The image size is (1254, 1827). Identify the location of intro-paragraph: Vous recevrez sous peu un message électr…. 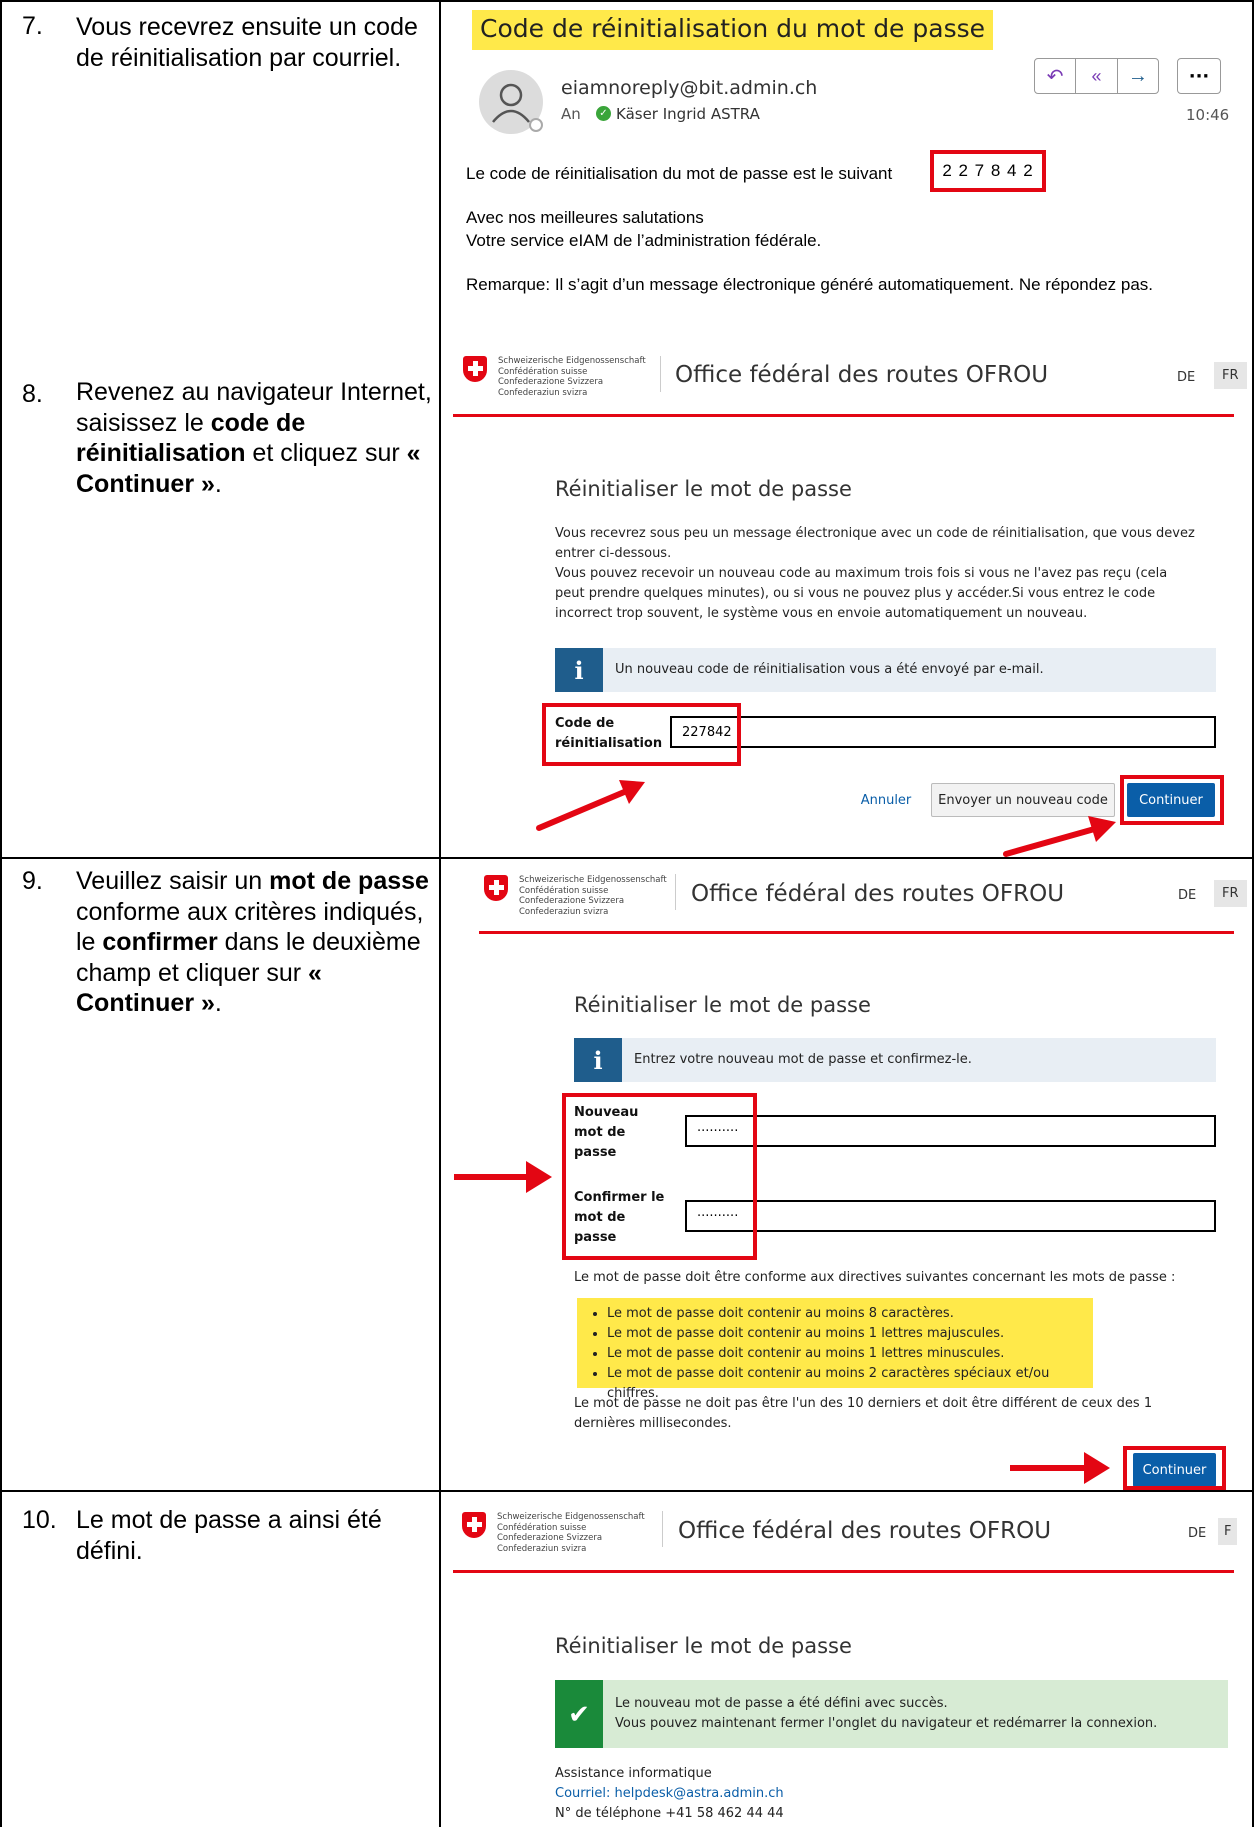
(875, 573).